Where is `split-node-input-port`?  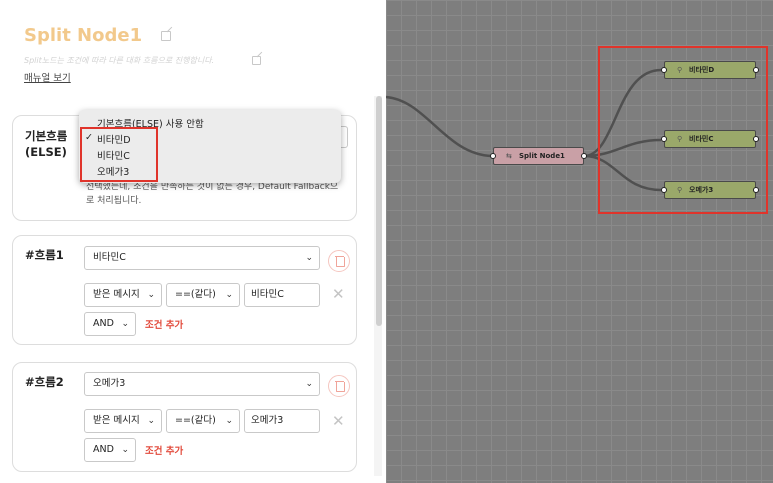 split-node-input-port is located at coordinates (493, 156).